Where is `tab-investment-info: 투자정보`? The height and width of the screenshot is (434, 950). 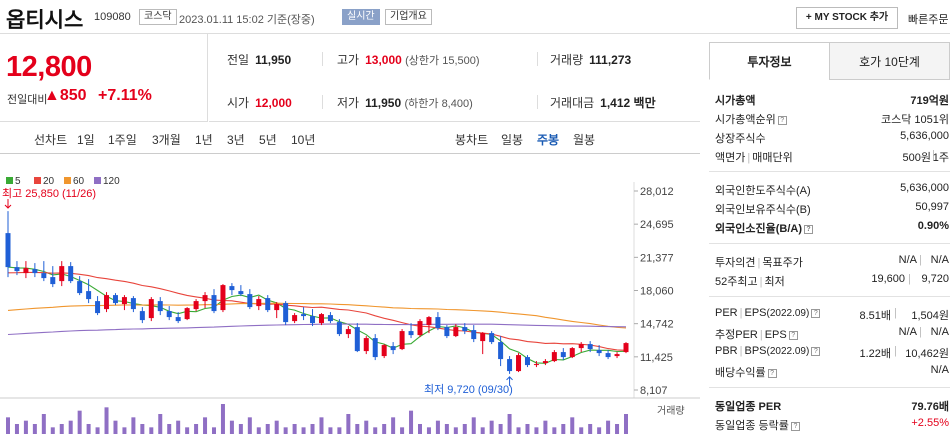
tab-investment-info: 투자정보 is located at coordinates (769, 61).